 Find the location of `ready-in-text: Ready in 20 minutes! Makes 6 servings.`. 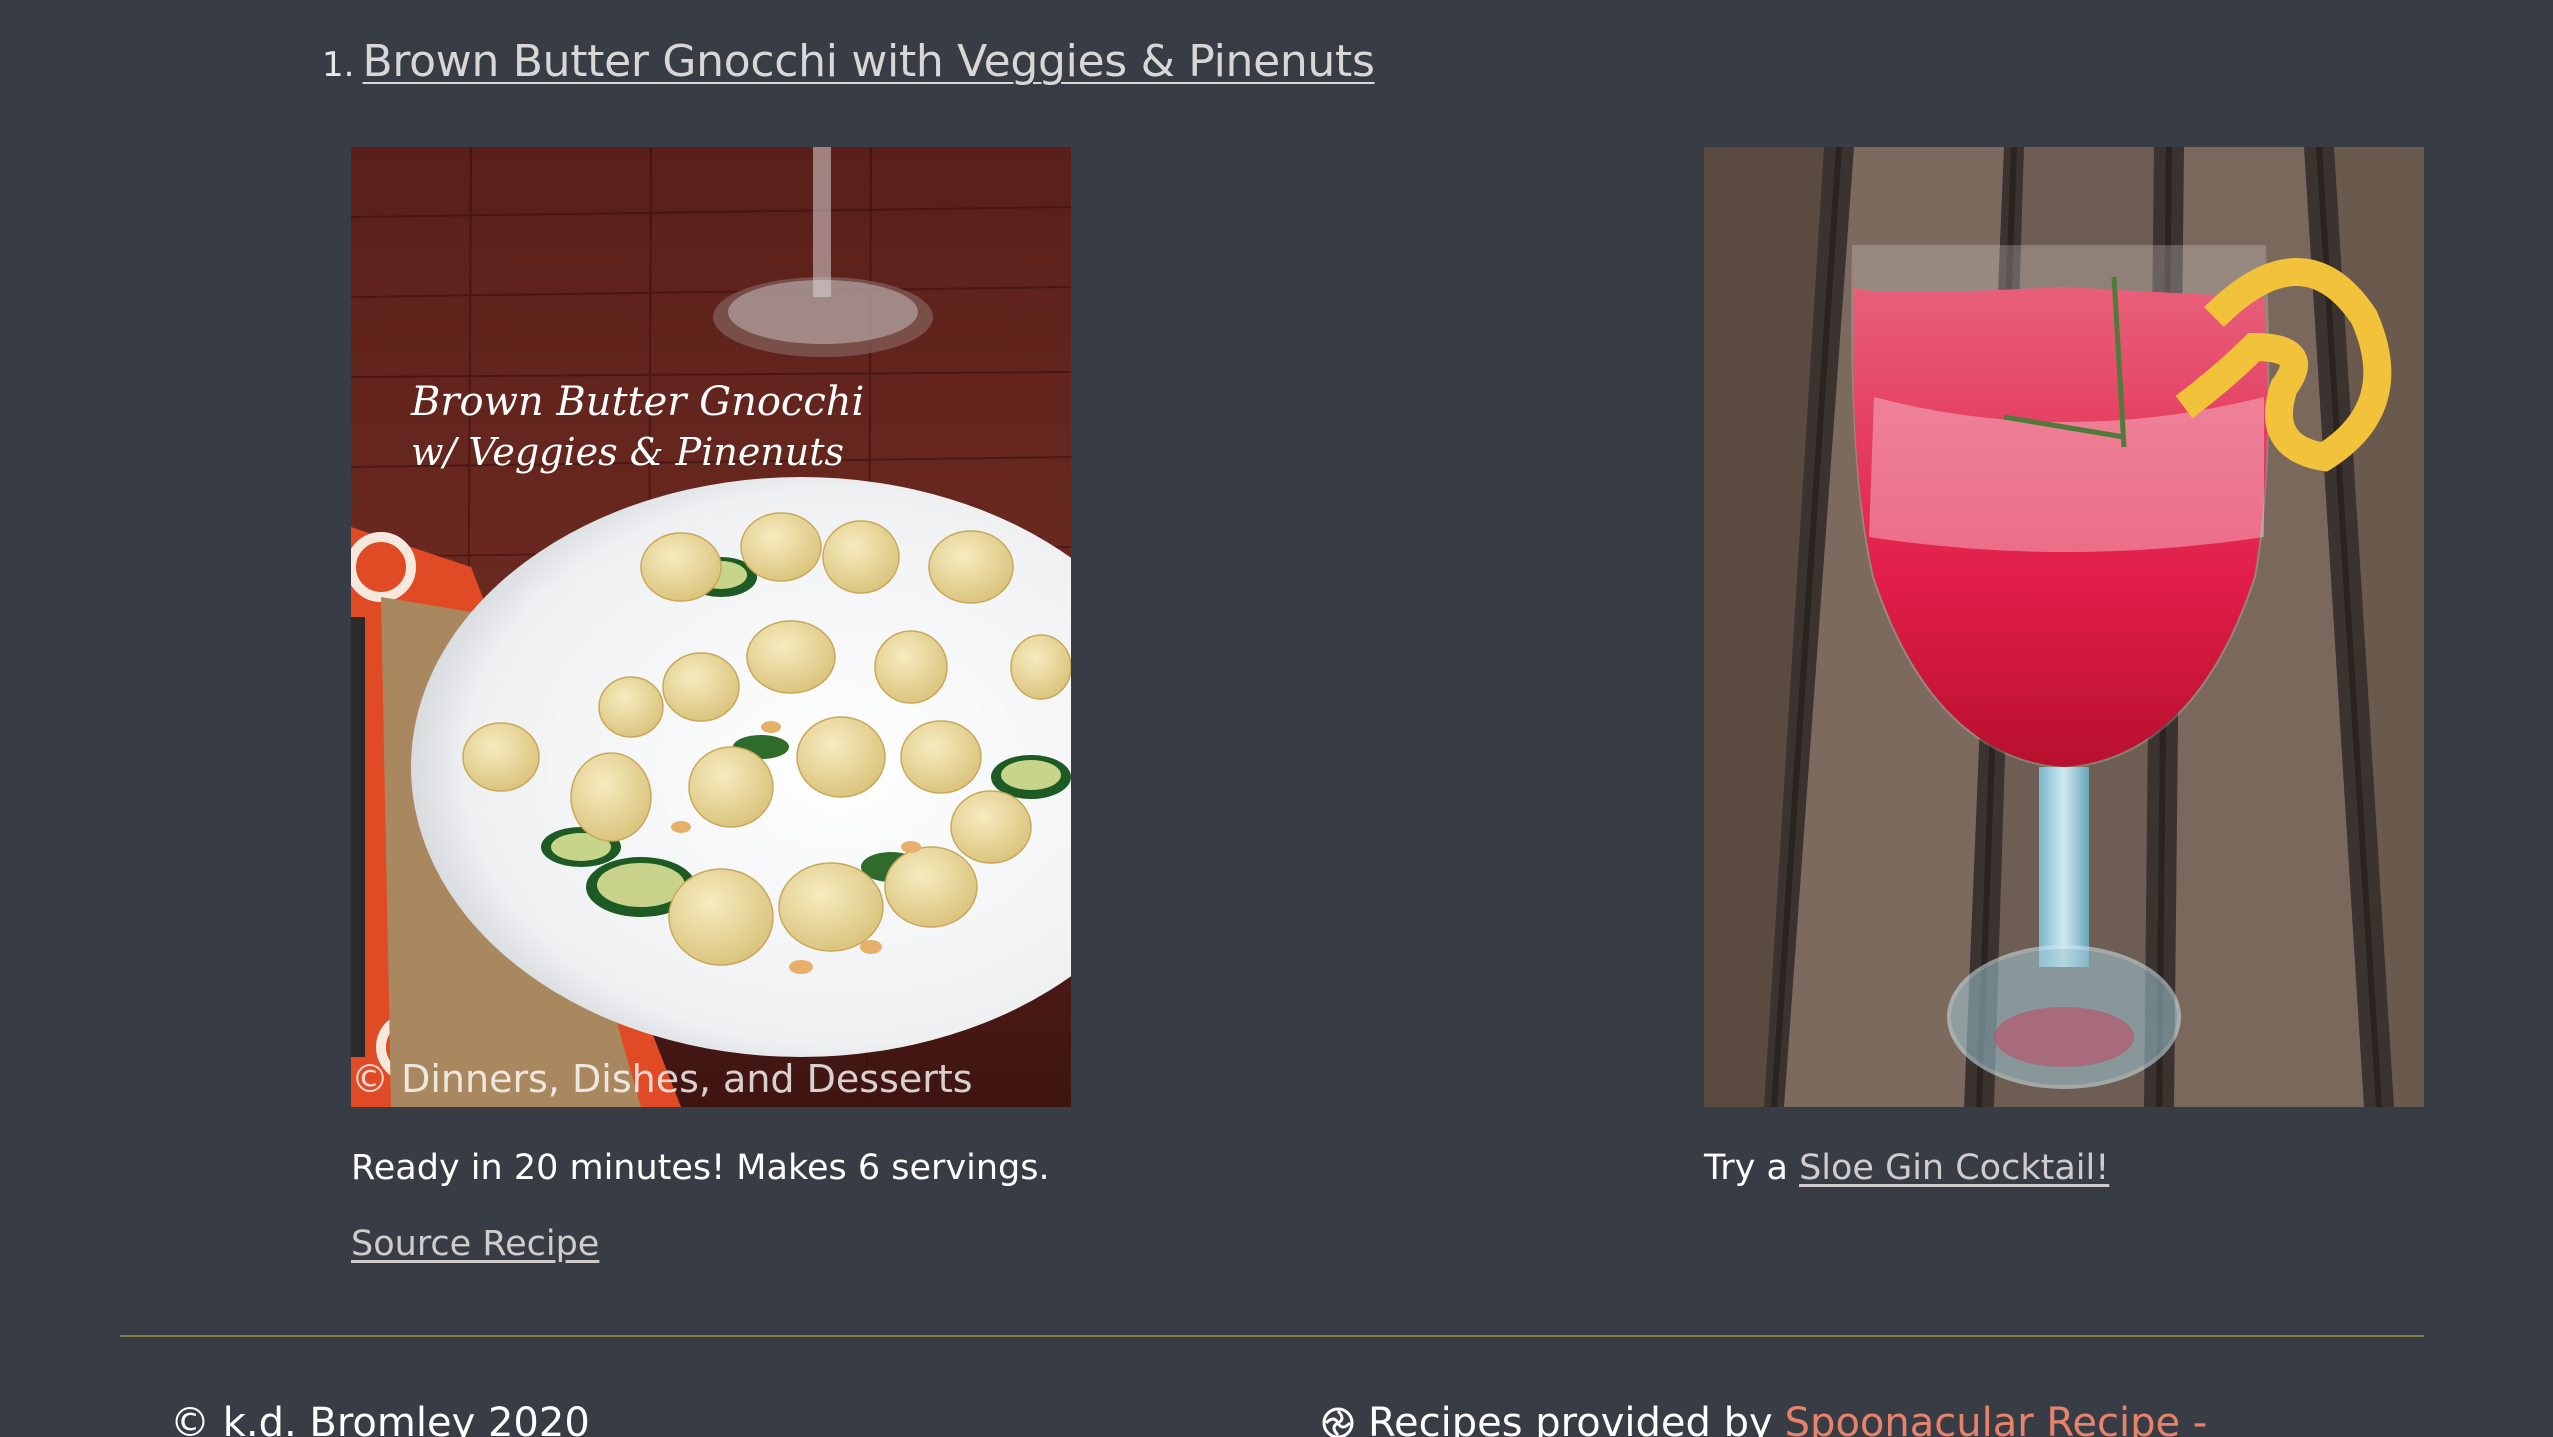

ready-in-text: Ready in 20 minutes! Makes 6 servings. is located at coordinates (700, 1168).